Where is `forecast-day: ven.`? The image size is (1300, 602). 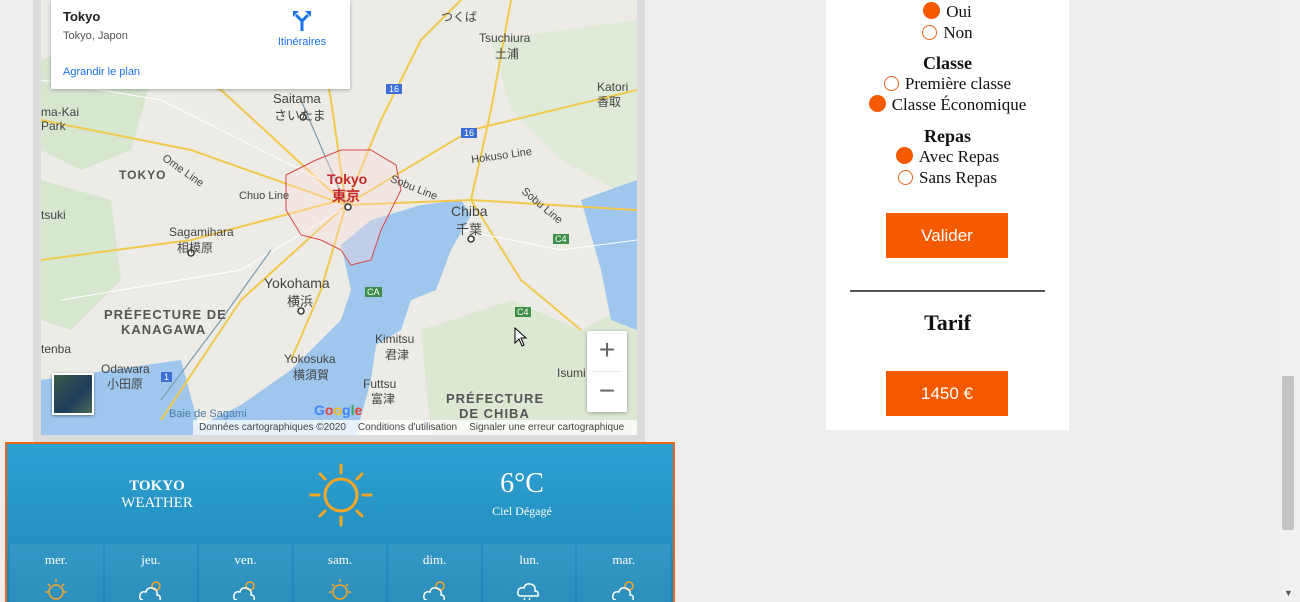 forecast-day: ven. is located at coordinates (245, 573).